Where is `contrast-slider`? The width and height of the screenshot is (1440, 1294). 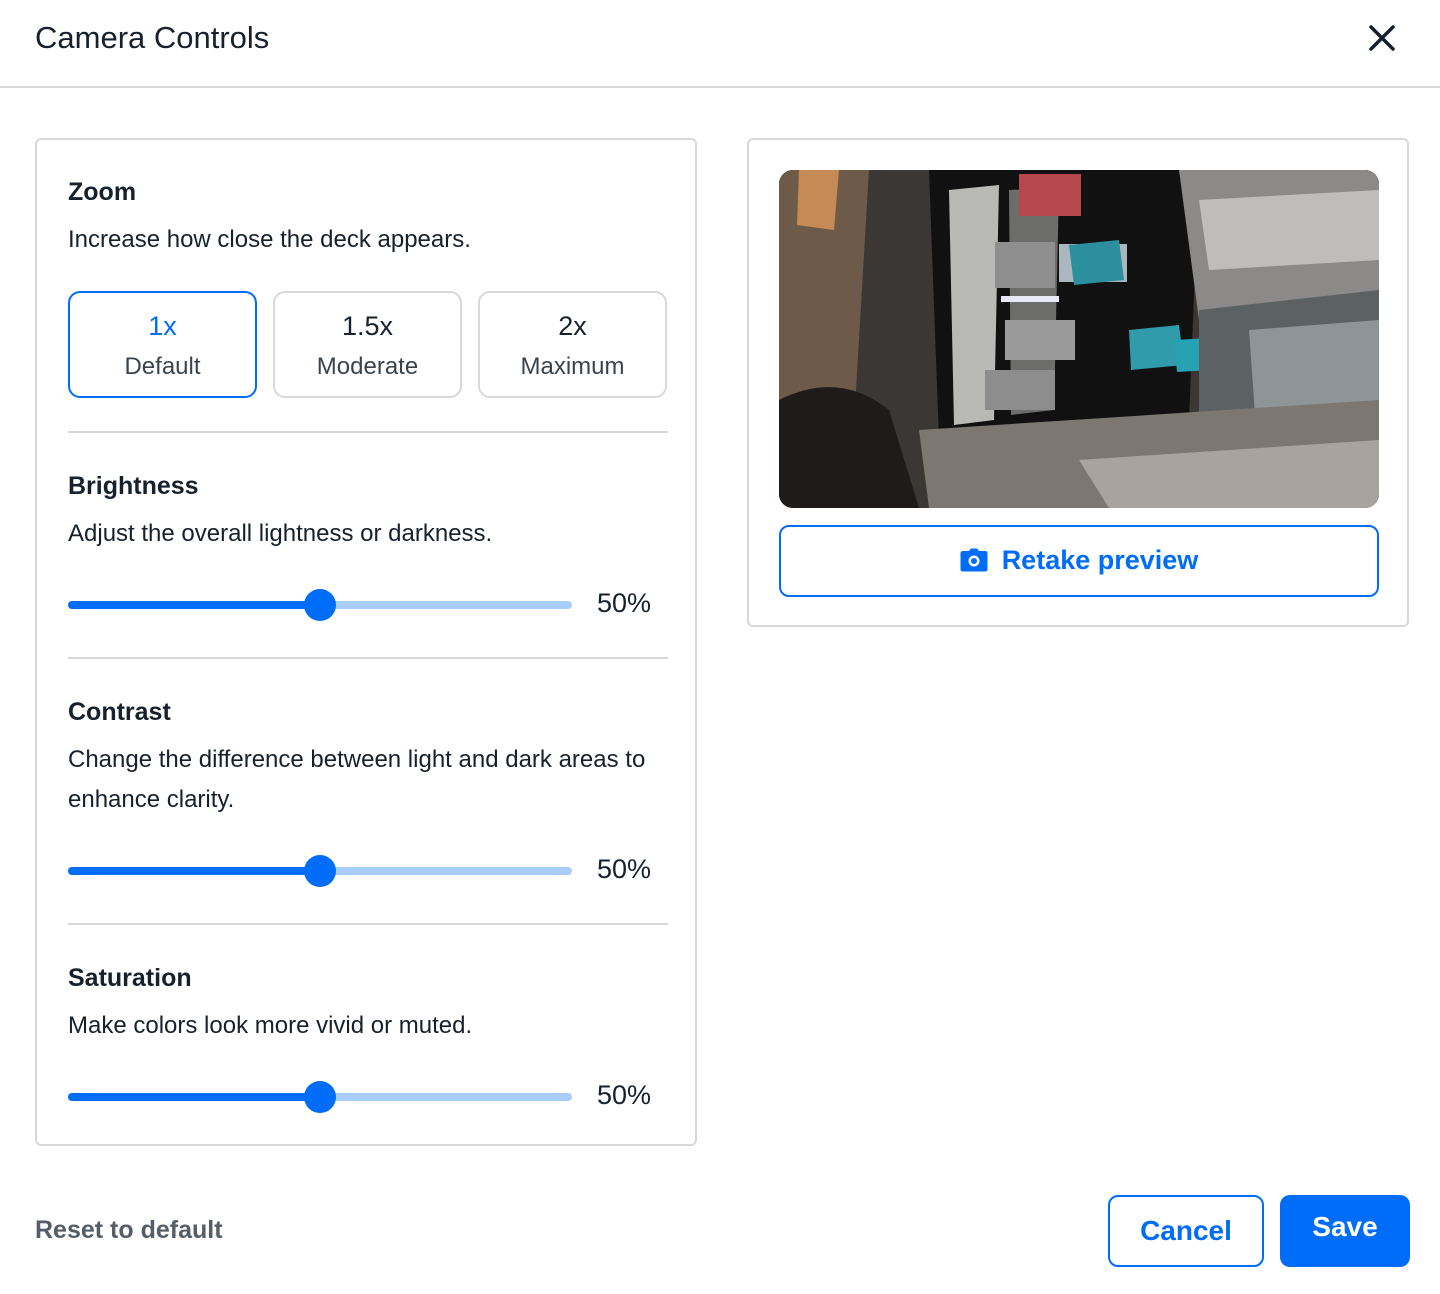
contrast-slider is located at coordinates (320, 871).